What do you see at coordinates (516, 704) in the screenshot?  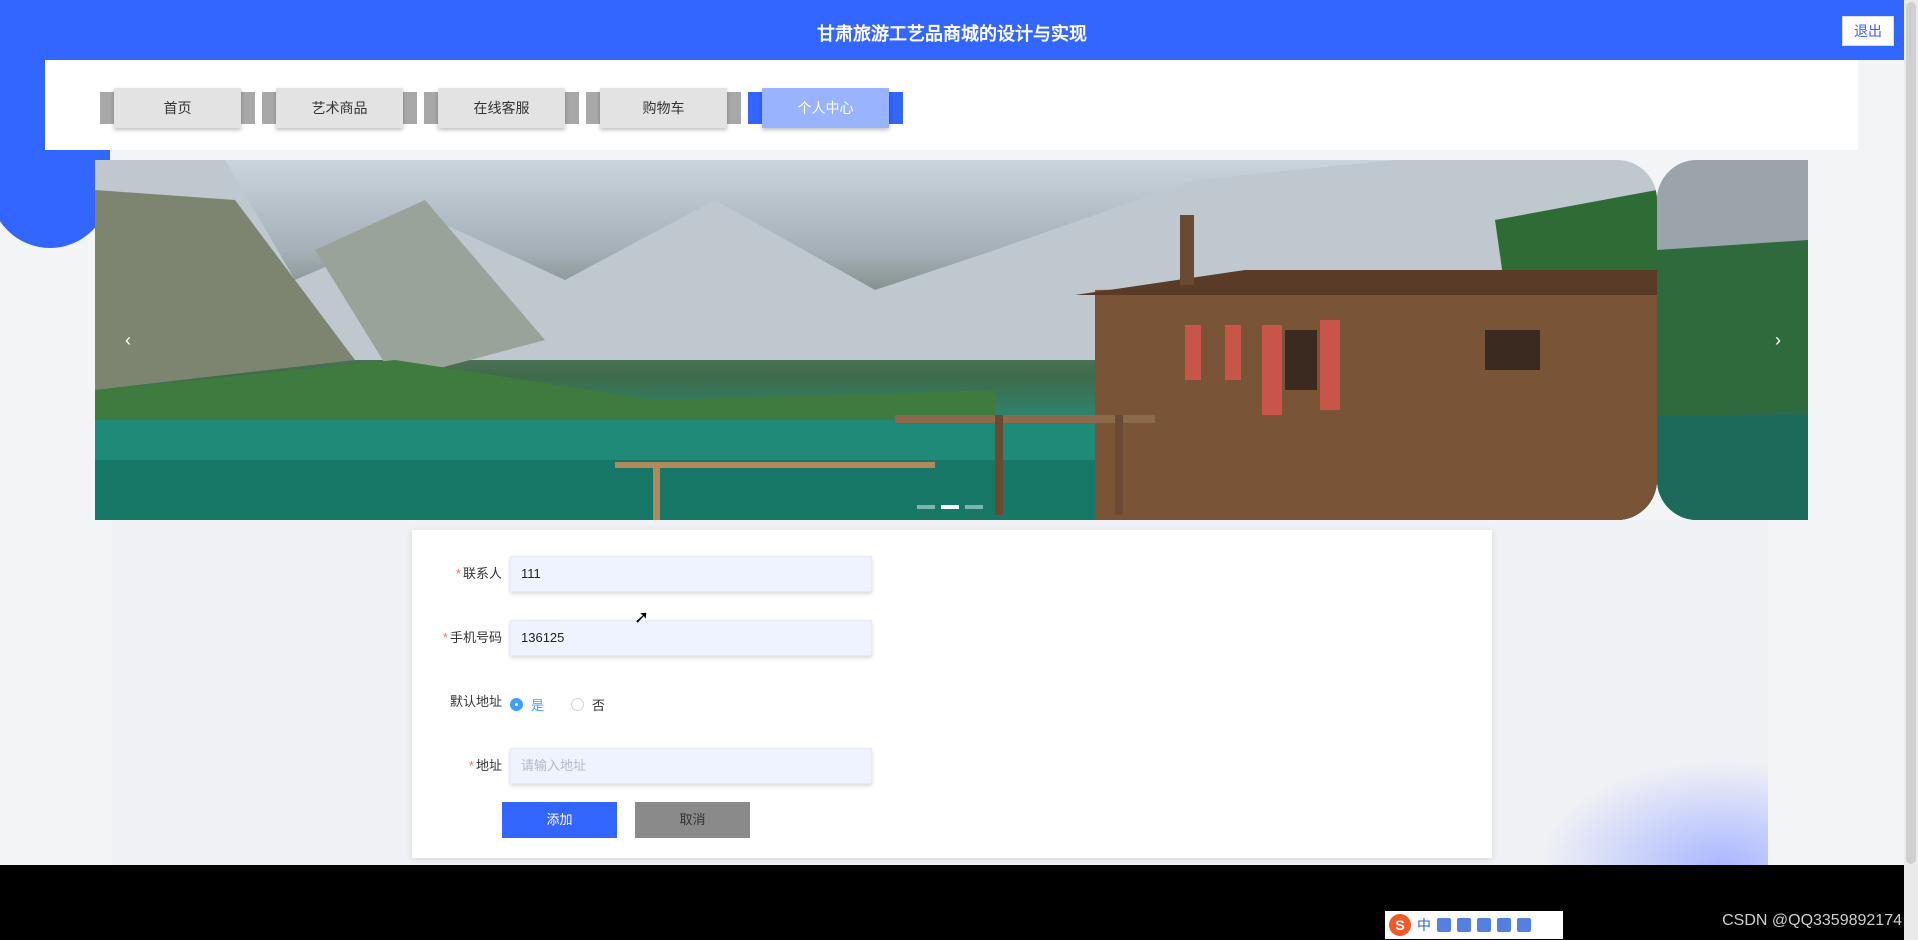 I see `radio-checked-icon` at bounding box center [516, 704].